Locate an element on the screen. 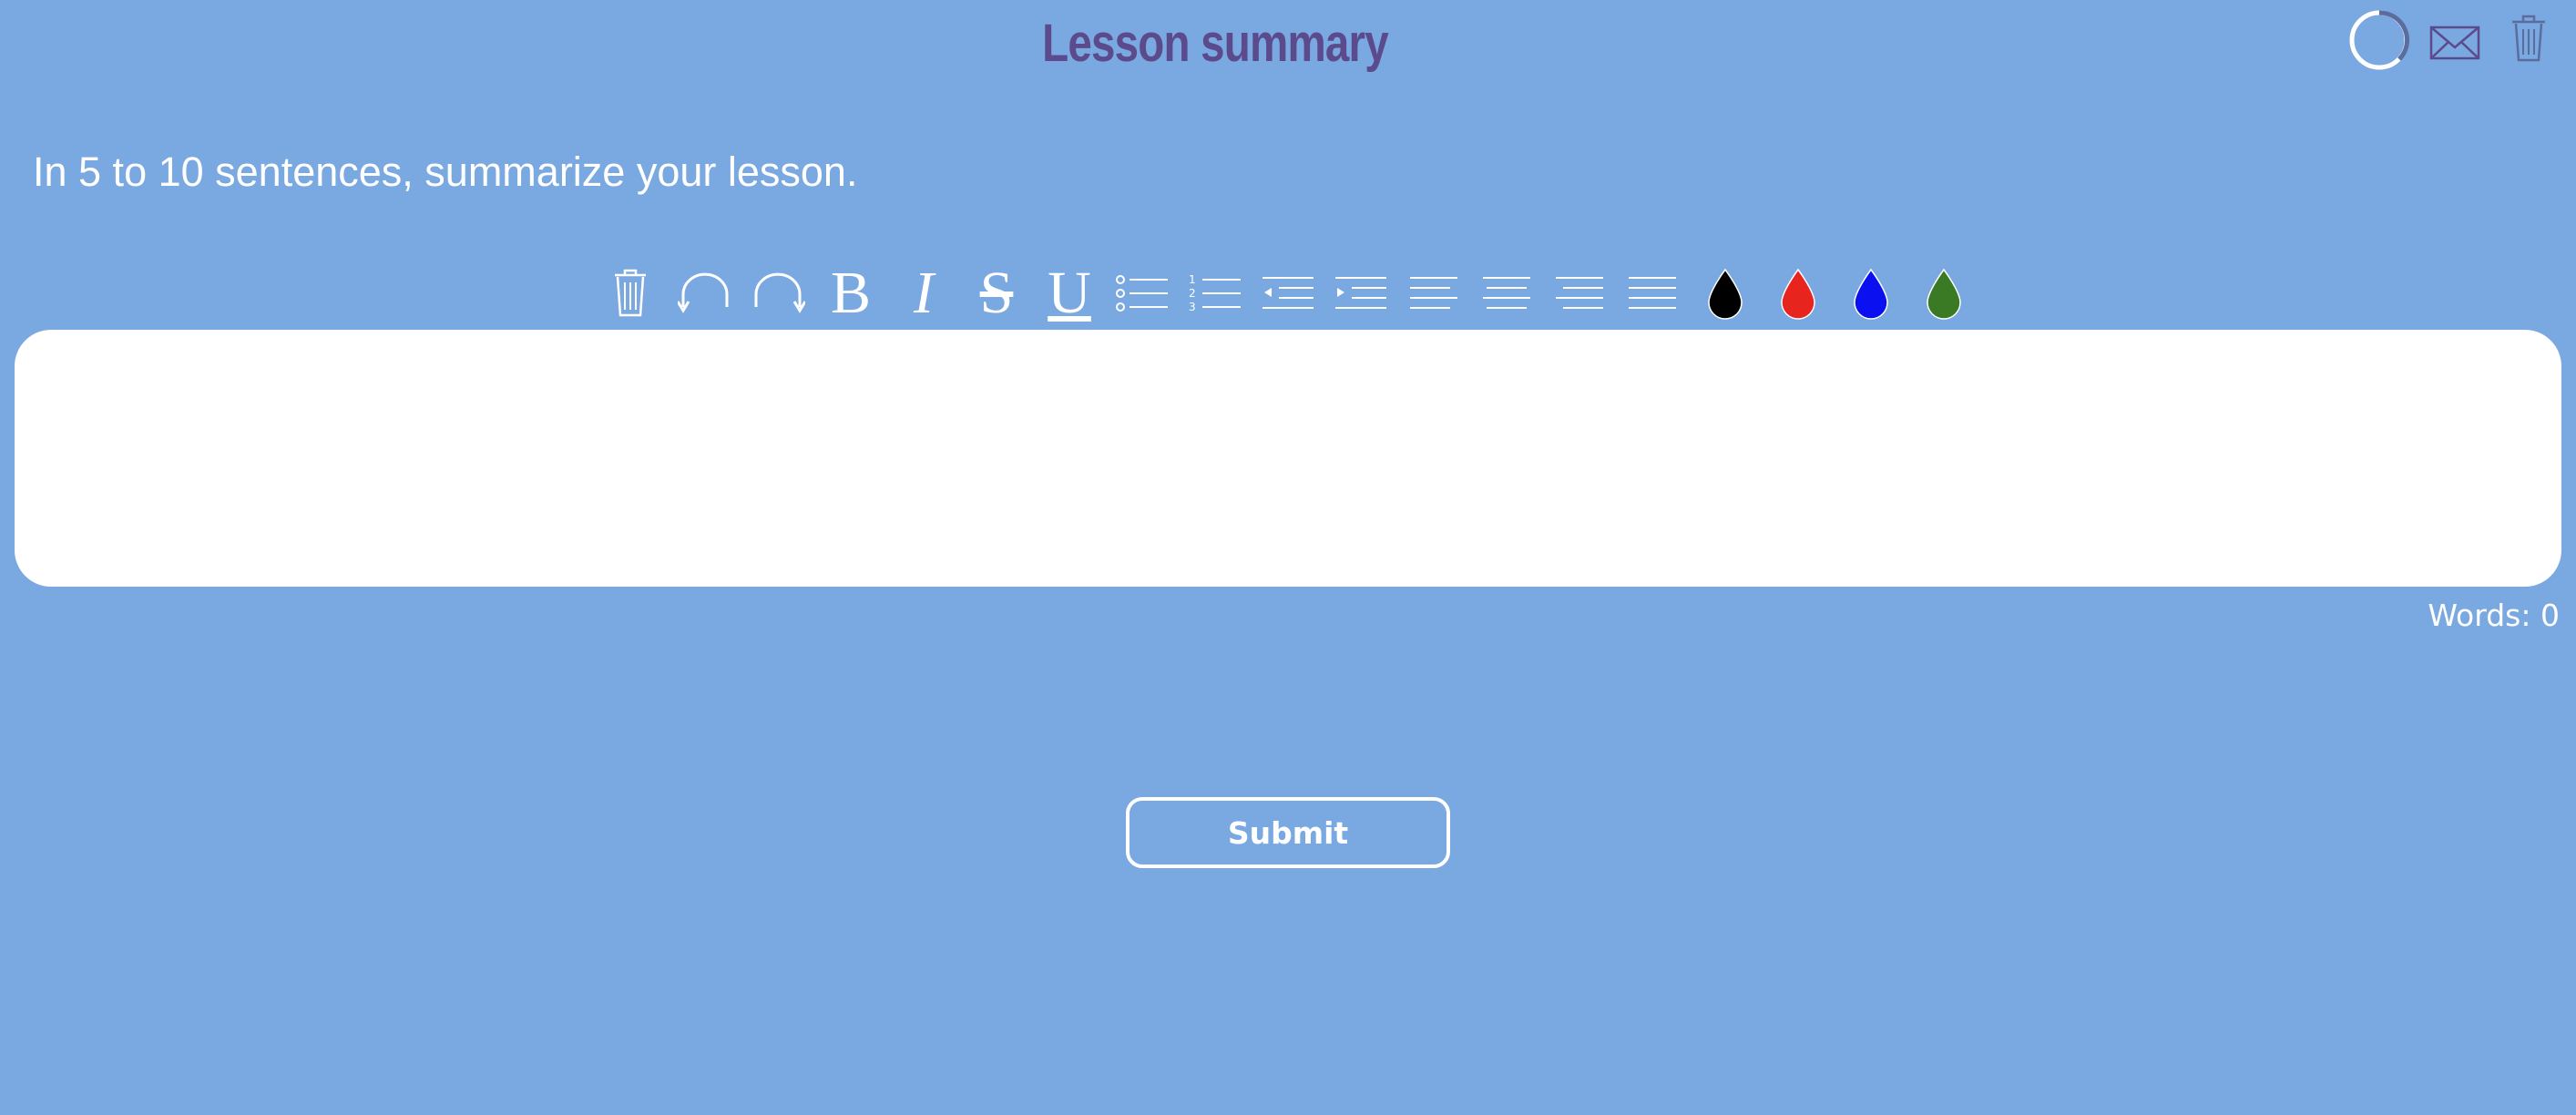  underline-icon: U is located at coordinates (1069, 293).